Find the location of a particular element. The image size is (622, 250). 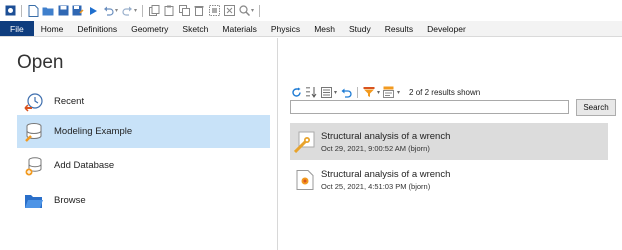

back-icon is located at coordinates (346, 92).